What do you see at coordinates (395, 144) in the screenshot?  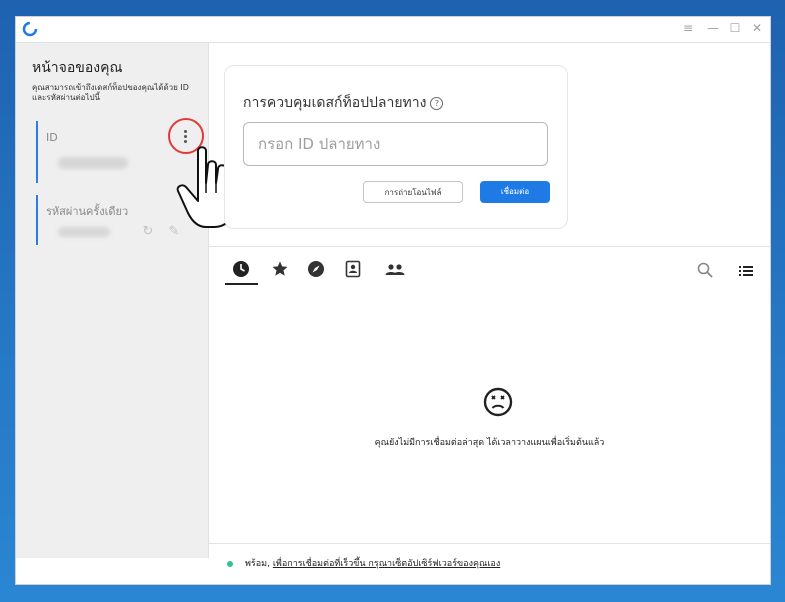 I see `remote-id-input` at bounding box center [395, 144].